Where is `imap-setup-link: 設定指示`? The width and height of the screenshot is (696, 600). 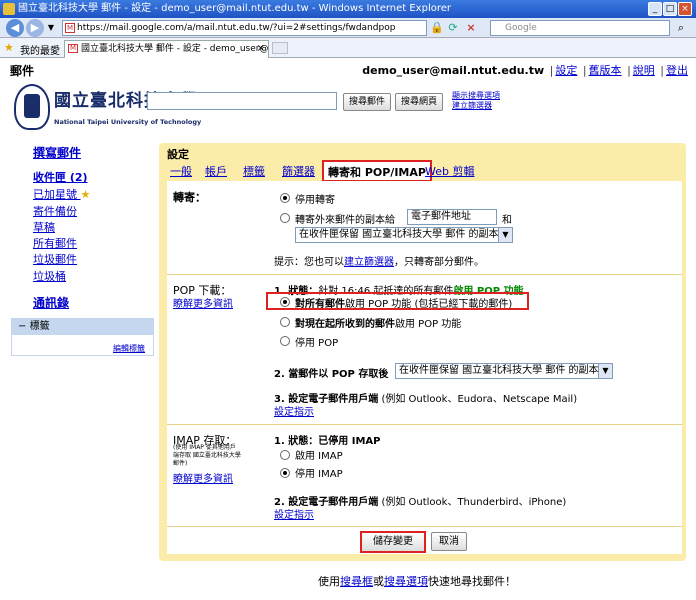 imap-setup-link: 設定指示 is located at coordinates (294, 513).